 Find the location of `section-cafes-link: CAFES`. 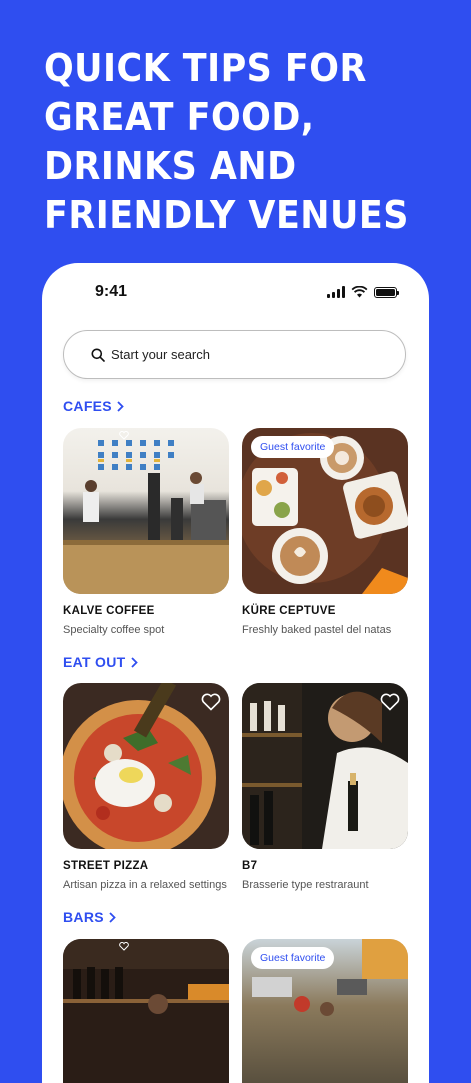

section-cafes-link: CAFES is located at coordinates (93, 406).